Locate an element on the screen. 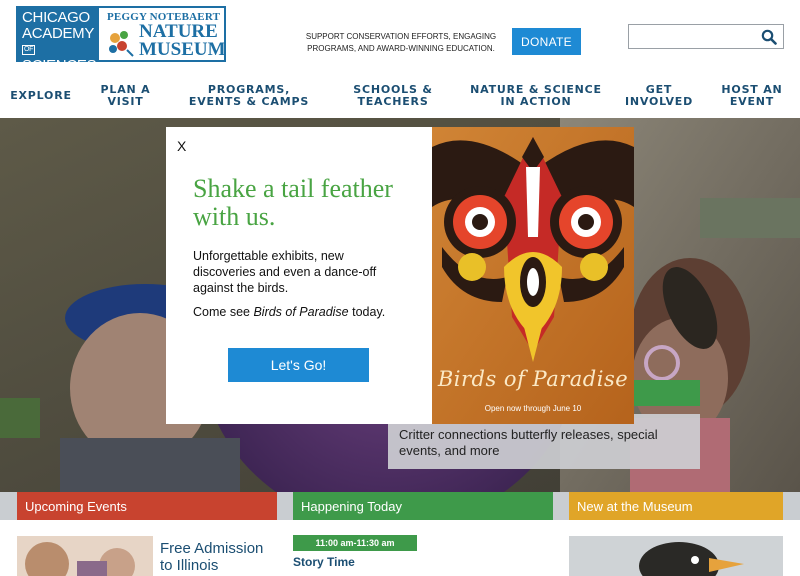 This screenshot has height=576, width=800. modal-cta-exhibit: Birds of Paradise is located at coordinates (301, 312).